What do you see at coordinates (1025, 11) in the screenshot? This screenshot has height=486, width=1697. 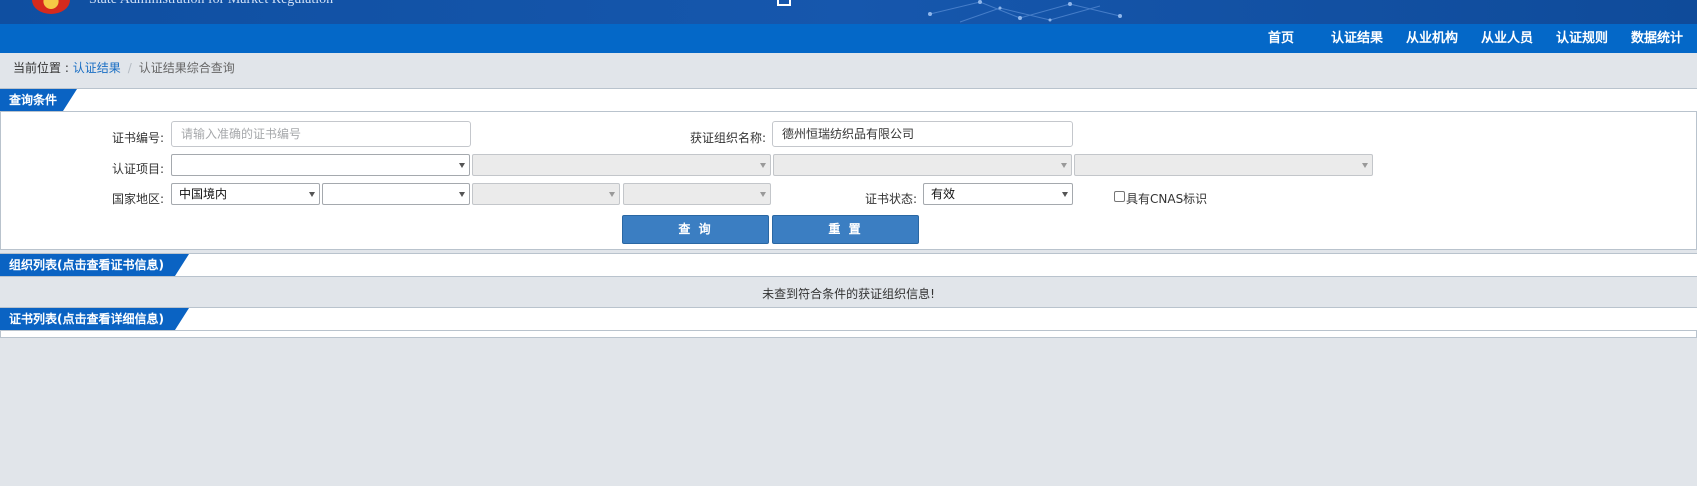 I see `network-decoration-icon` at bounding box center [1025, 11].